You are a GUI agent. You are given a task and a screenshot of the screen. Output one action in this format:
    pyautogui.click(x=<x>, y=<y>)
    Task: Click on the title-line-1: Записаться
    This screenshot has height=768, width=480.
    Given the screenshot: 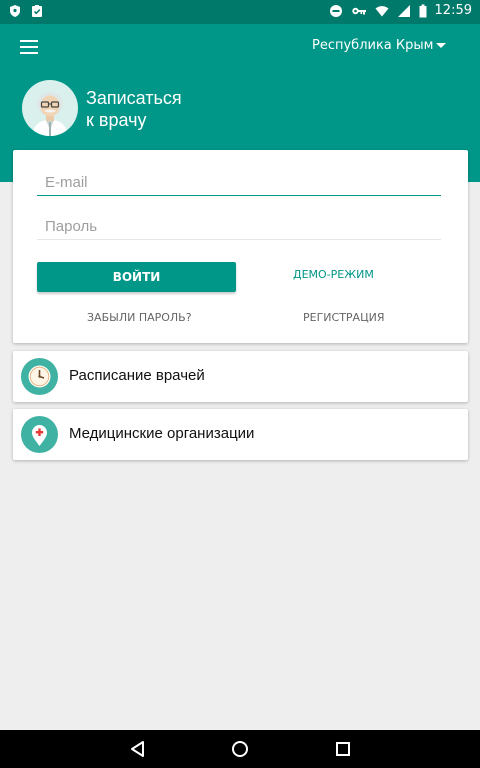 What is the action you would take?
    pyautogui.click(x=134, y=98)
    